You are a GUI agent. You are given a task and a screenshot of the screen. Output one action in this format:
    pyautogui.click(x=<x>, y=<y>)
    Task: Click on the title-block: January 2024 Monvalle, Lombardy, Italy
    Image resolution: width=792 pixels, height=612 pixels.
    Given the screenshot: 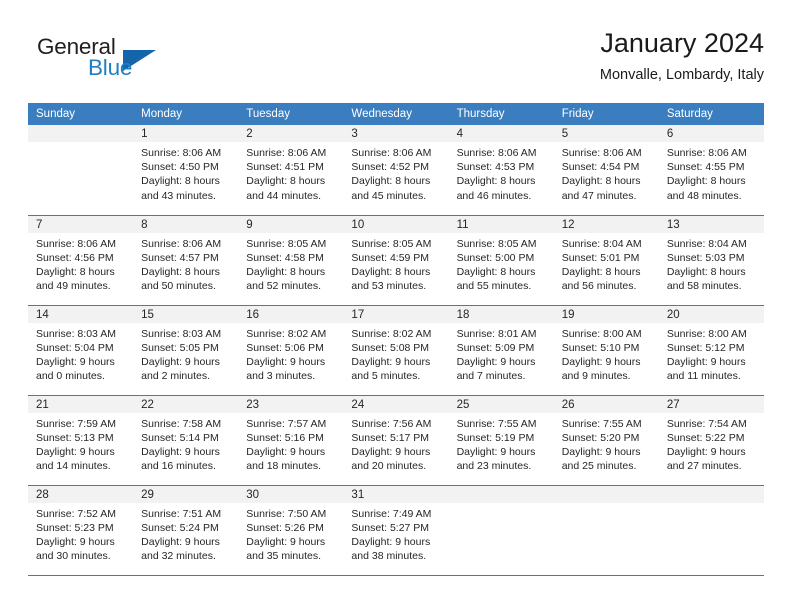 What is the action you would take?
    pyautogui.click(x=682, y=56)
    